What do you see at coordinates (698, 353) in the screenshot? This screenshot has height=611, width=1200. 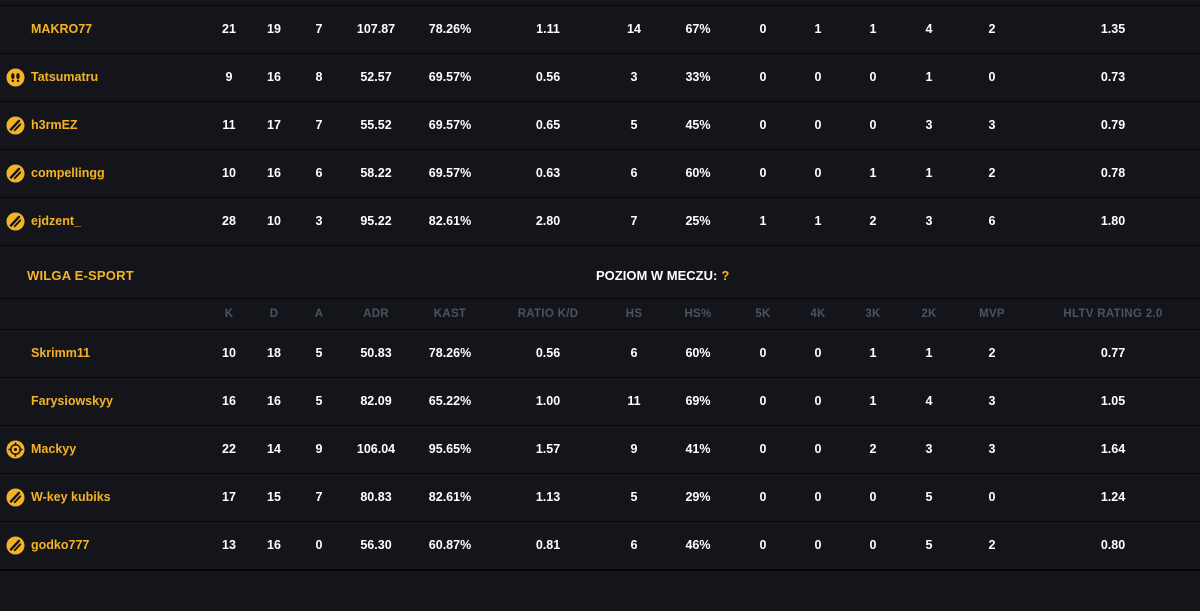 I see `stat-hs-pct: 60%` at bounding box center [698, 353].